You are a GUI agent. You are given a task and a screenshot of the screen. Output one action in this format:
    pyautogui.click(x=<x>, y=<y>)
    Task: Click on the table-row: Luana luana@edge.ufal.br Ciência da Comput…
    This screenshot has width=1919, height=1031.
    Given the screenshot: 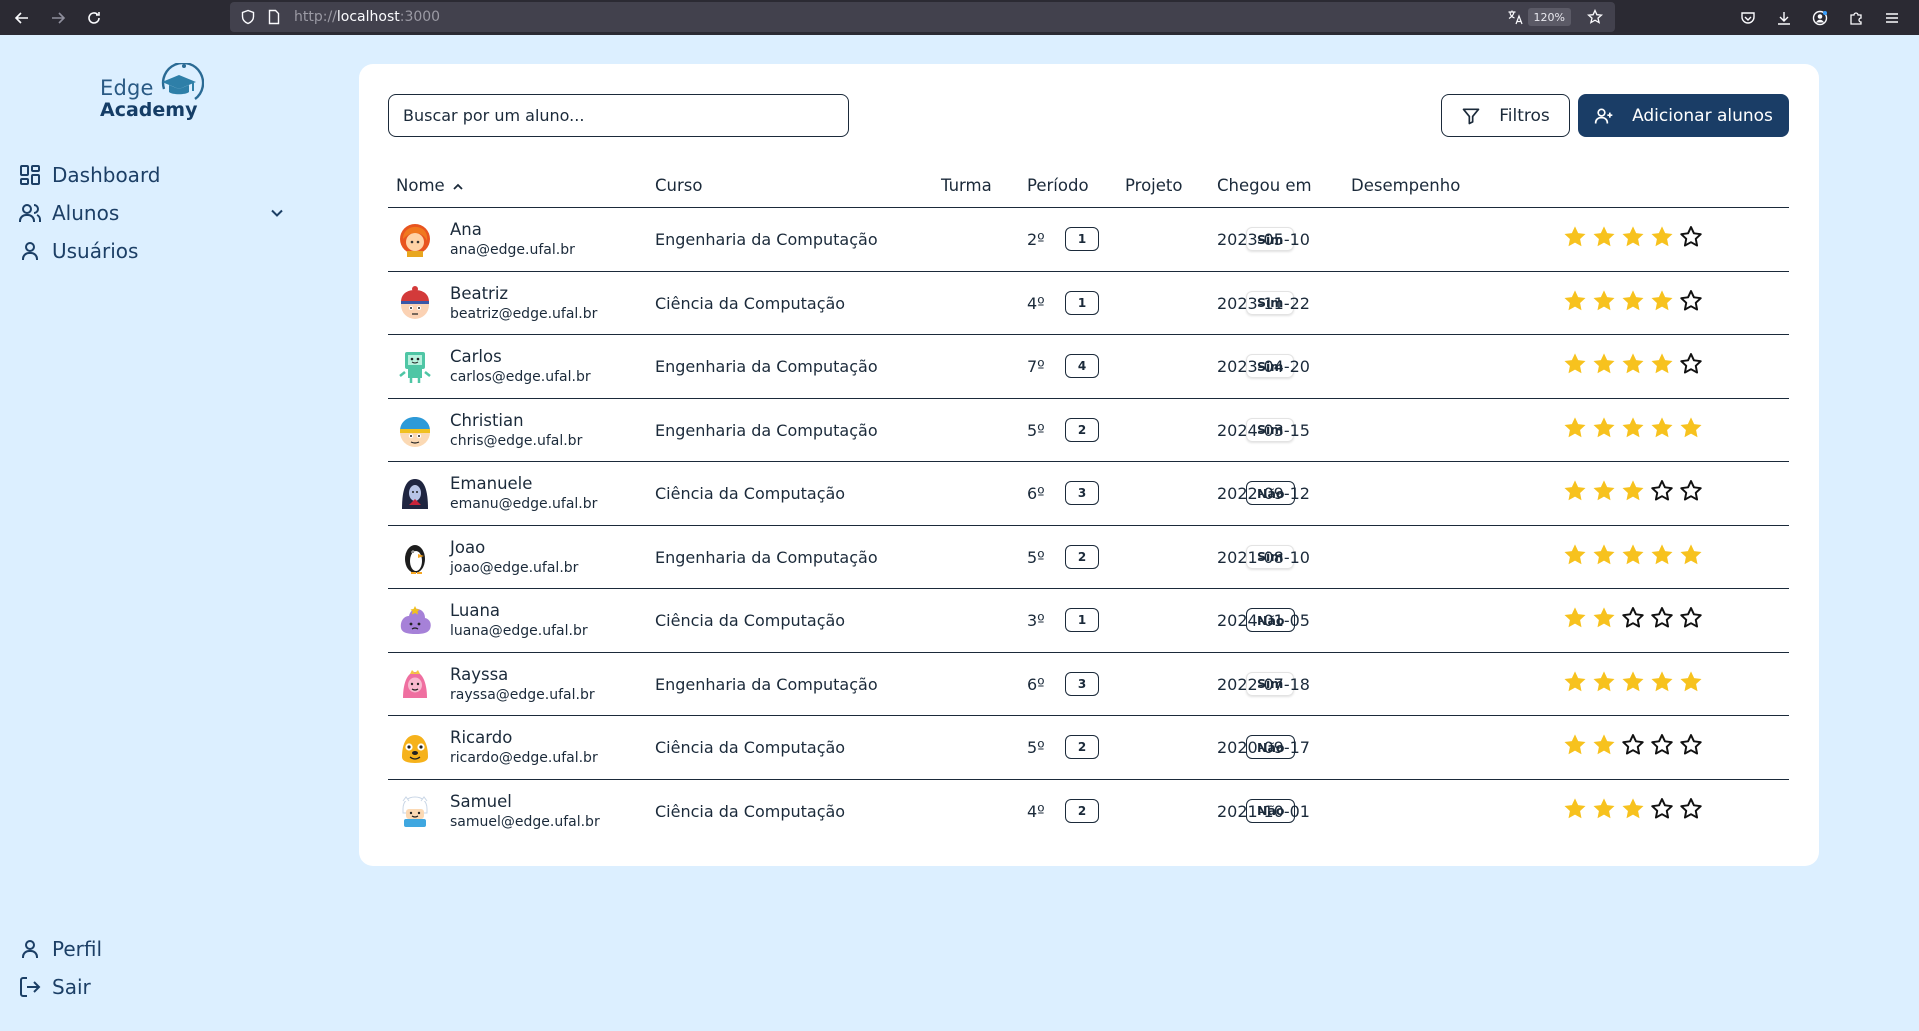 What is the action you would take?
    pyautogui.click(x=1088, y=621)
    